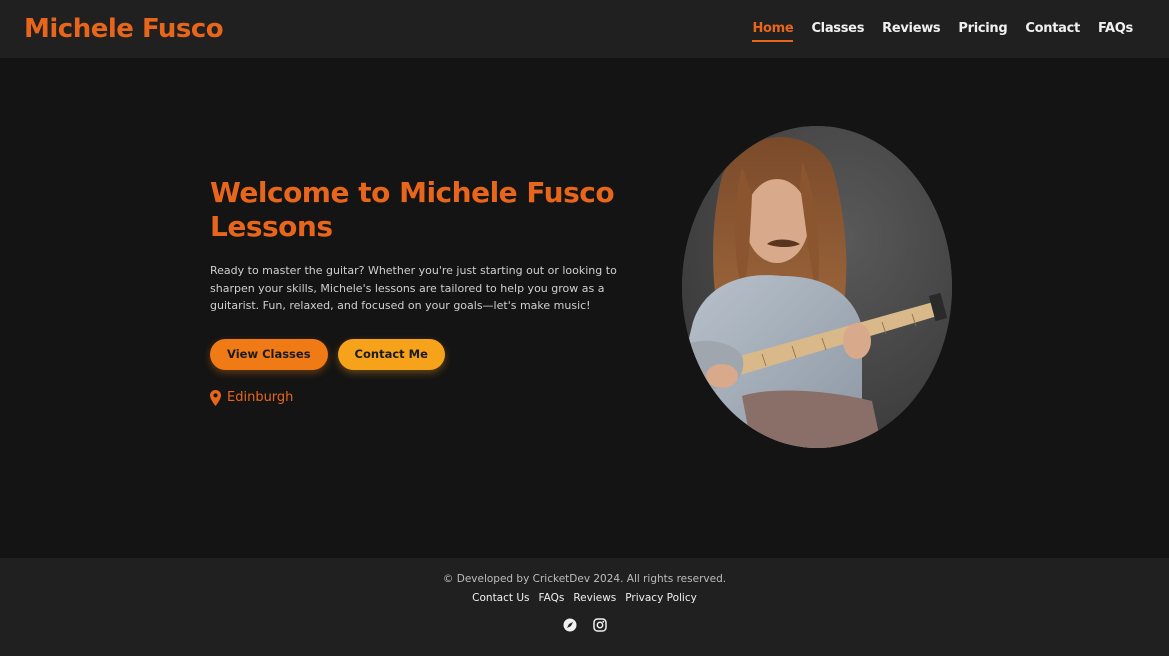 The image size is (1169, 656). What do you see at coordinates (500, 598) in the screenshot?
I see `footer-link-contact-us: Contact Us` at bounding box center [500, 598].